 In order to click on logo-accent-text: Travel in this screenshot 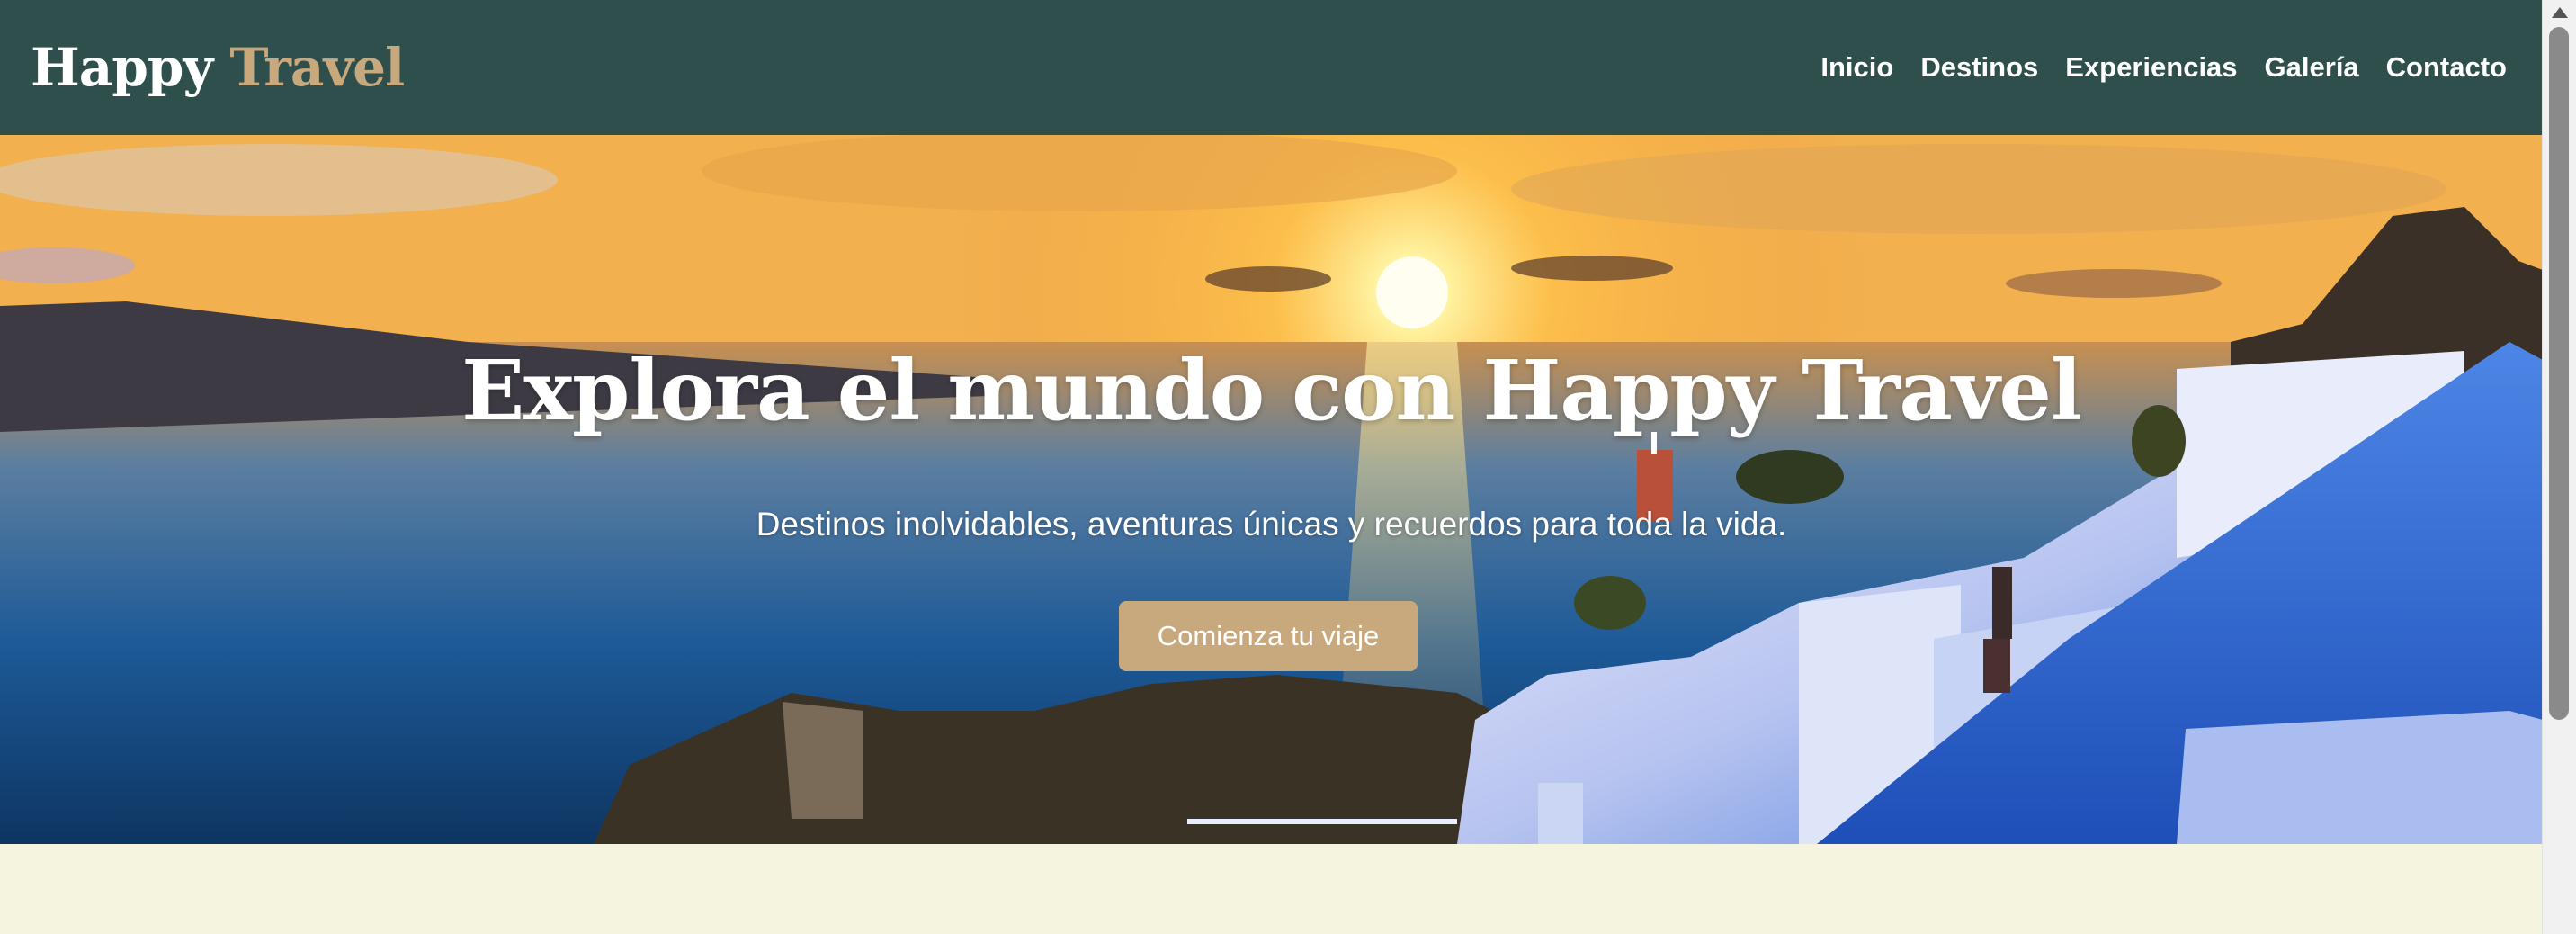, I will do `click(317, 67)`.